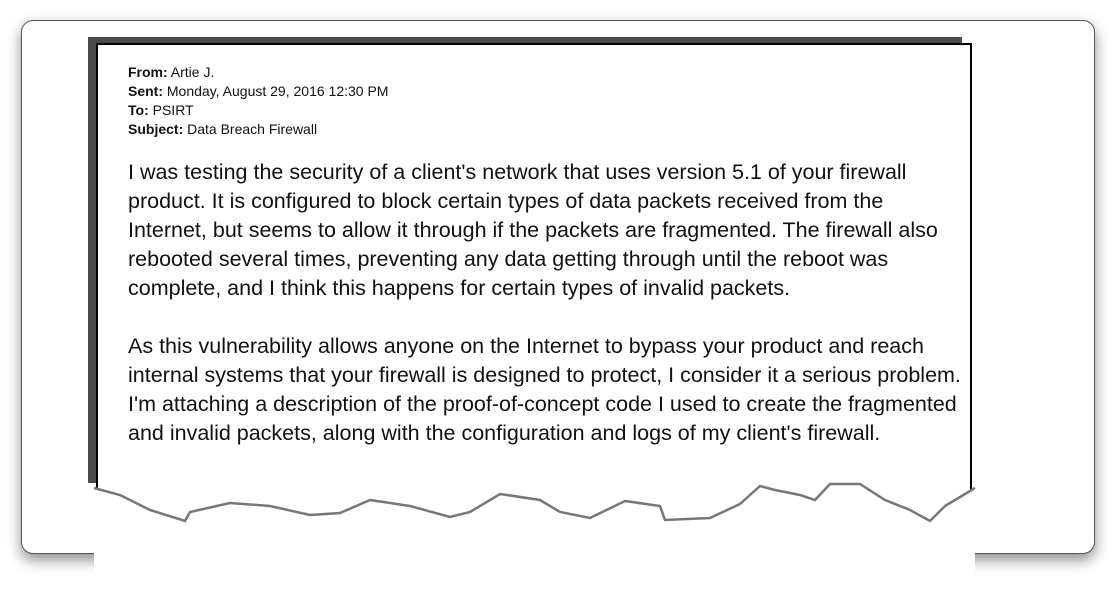 The image size is (1115, 589). I want to click on subject-value: Data Breach Firewall, so click(252, 129).